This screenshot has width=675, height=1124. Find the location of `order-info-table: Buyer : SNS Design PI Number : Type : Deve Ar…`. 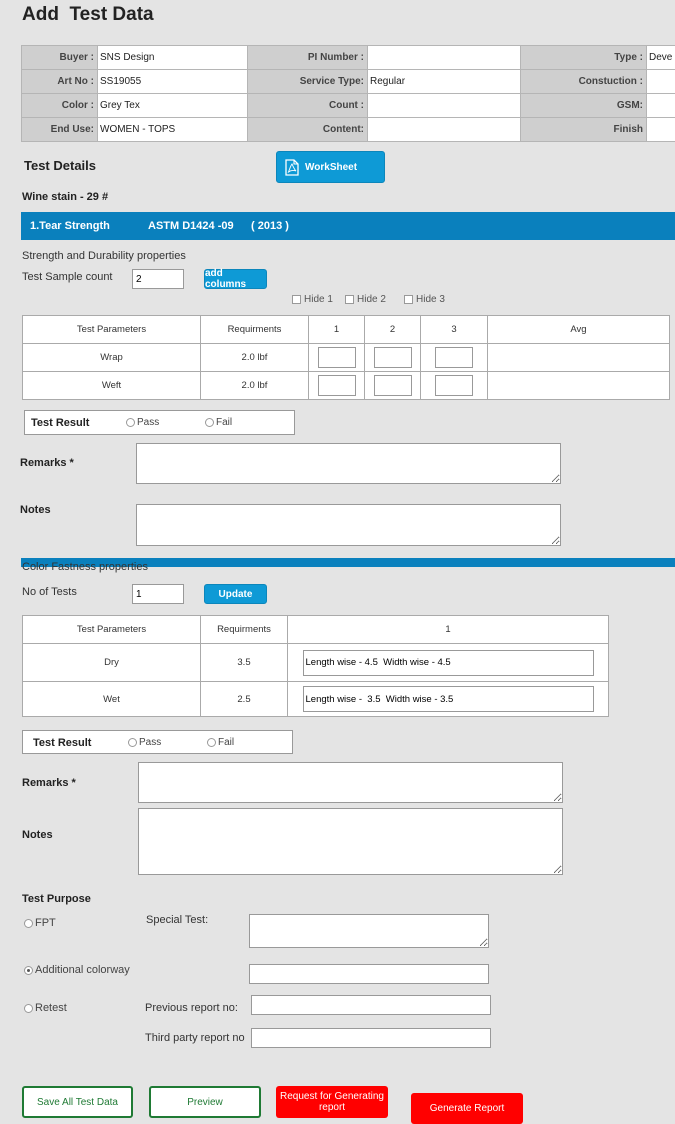

order-info-table: Buyer : SNS Design PI Number : Type : Deve Ar… is located at coordinates (348, 93).